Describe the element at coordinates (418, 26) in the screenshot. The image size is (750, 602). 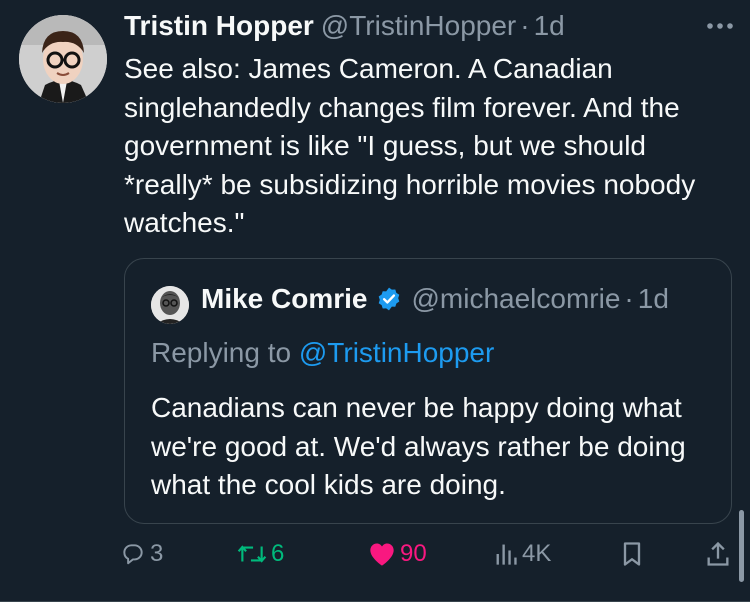
I see `author-handle: @TristinHopper` at that location.